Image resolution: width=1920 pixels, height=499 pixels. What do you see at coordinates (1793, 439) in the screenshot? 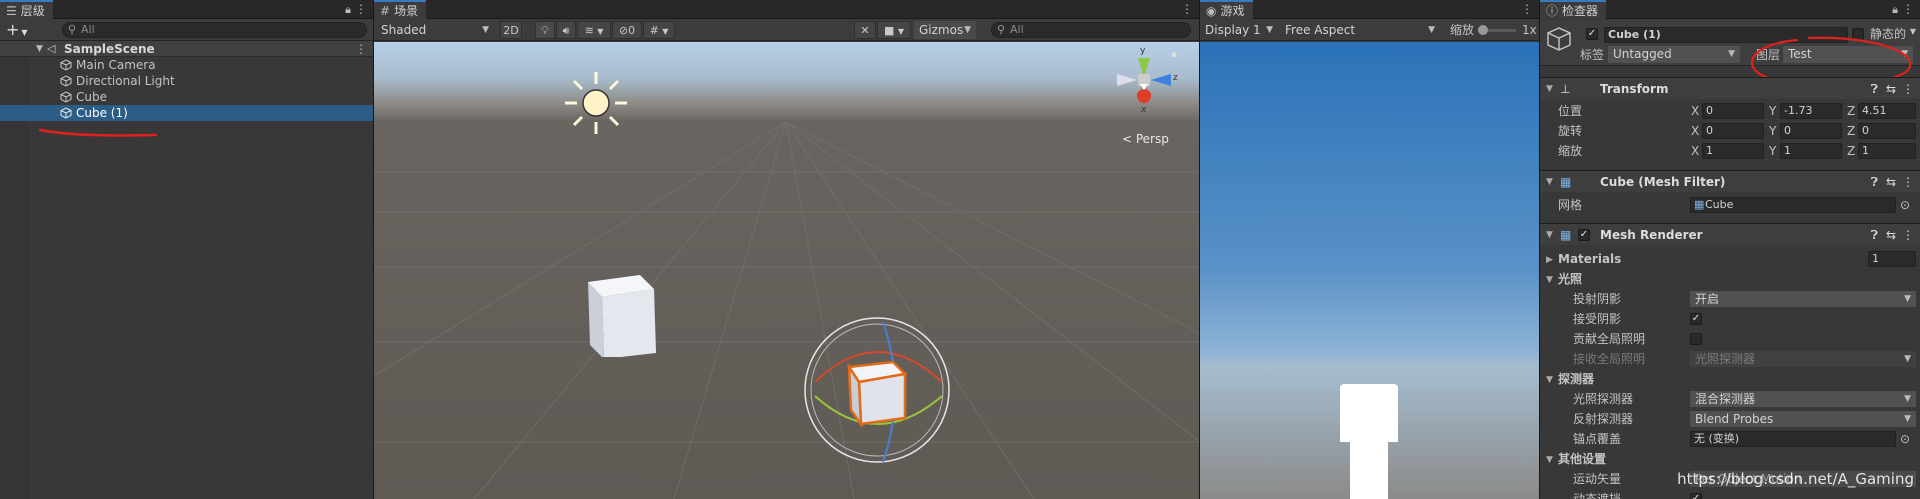
I see `anchor-override-field: 无 (变换)` at bounding box center [1793, 439].